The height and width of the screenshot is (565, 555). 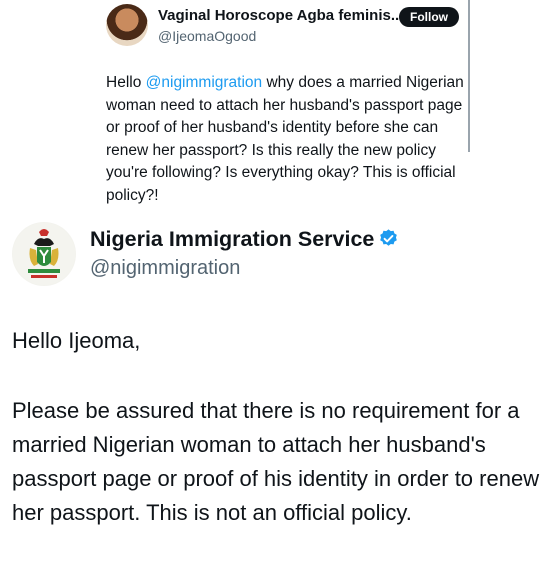 What do you see at coordinates (126, 82) in the screenshot?
I see `quoted-text-start: Hello` at bounding box center [126, 82].